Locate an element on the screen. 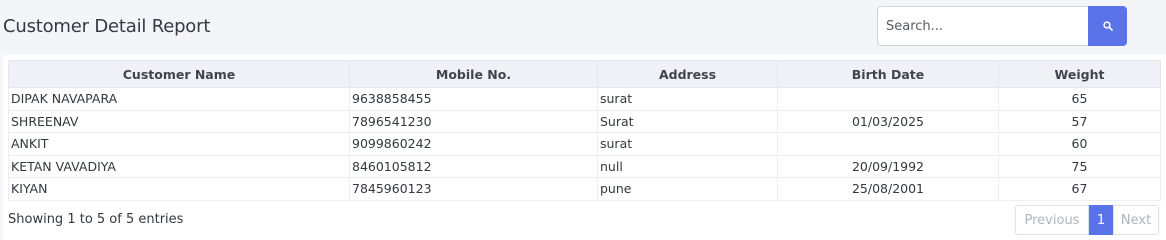  column-header-customer-name: Customer Name is located at coordinates (179, 74).